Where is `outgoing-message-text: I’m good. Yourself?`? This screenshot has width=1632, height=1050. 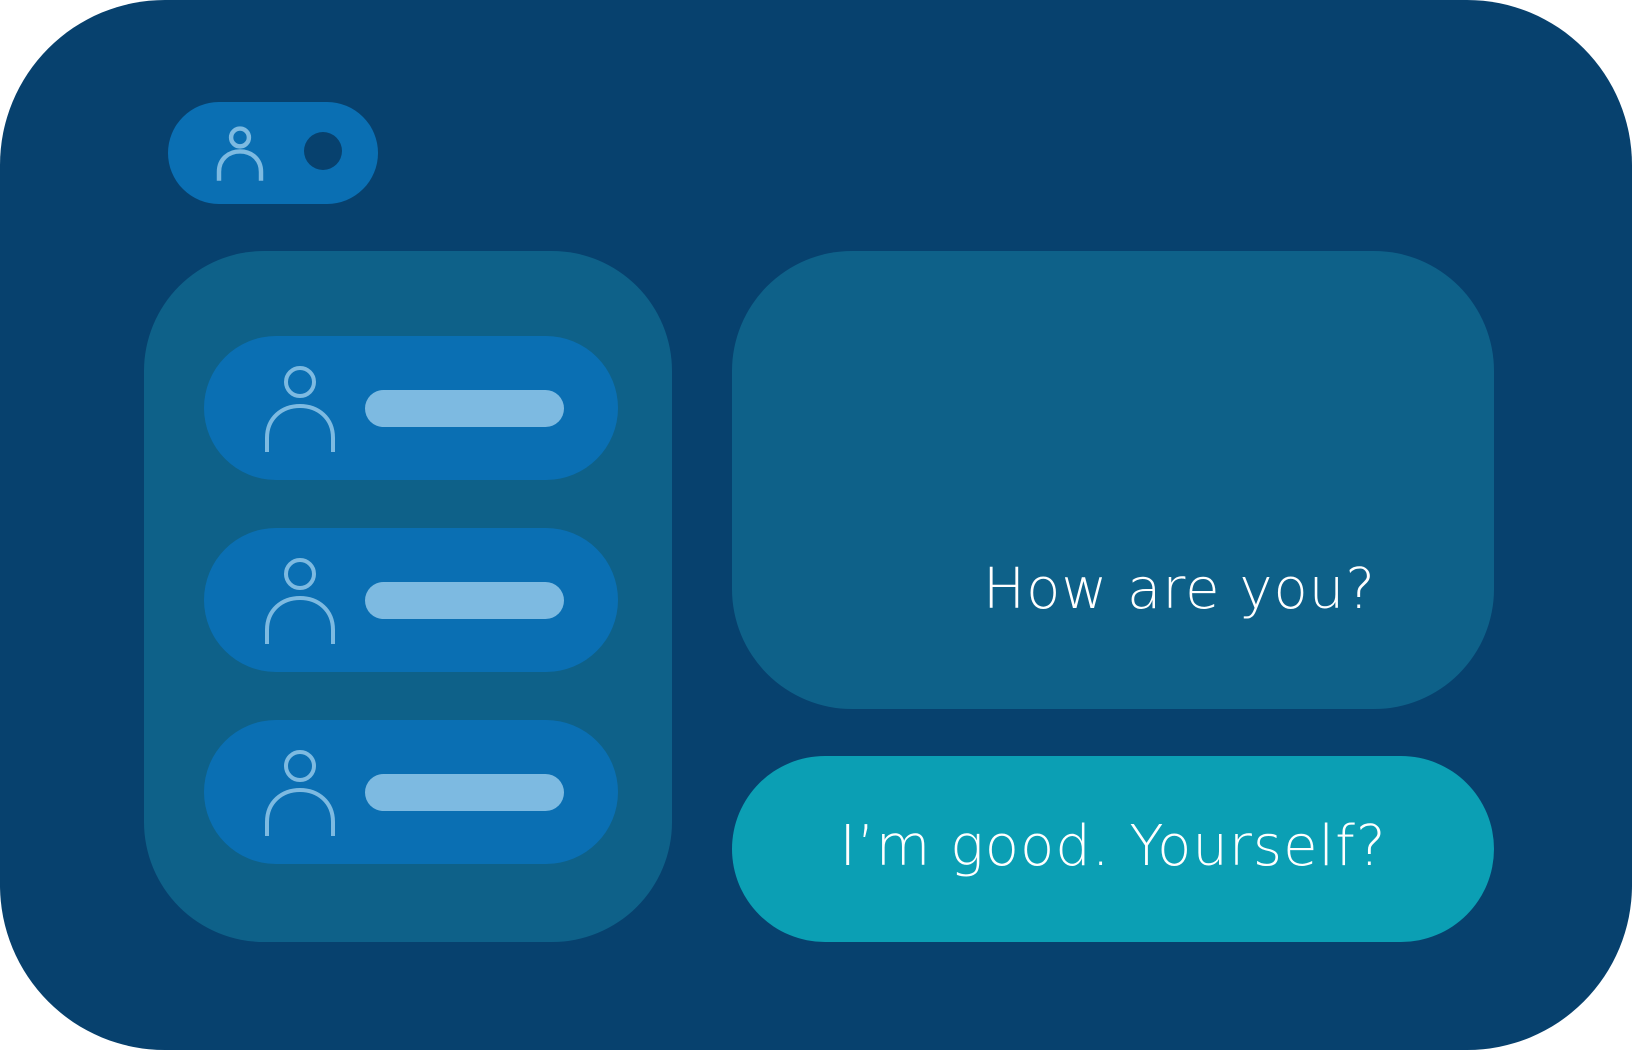
outgoing-message-text: I’m good. Yourself? is located at coordinates (1113, 846).